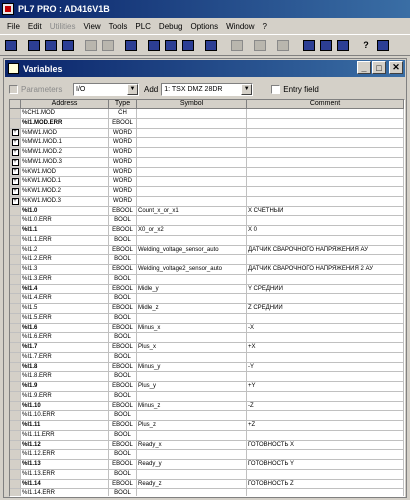 The height and width of the screenshot is (500, 410). I want to click on table-row: %I1.1 EBOOL X0_or_x2 X 0, so click(207, 231).